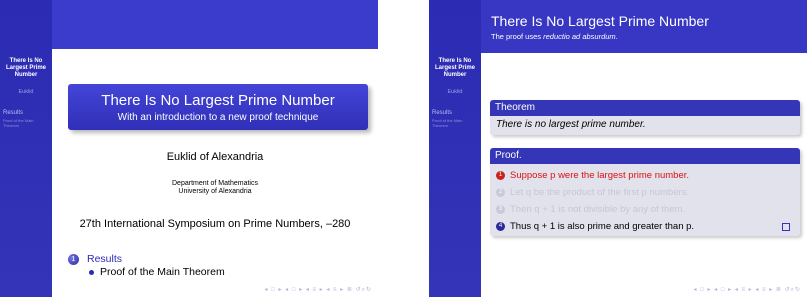  Describe the element at coordinates (500, 175) in the screenshot. I see `item-number-icon: 1` at that location.